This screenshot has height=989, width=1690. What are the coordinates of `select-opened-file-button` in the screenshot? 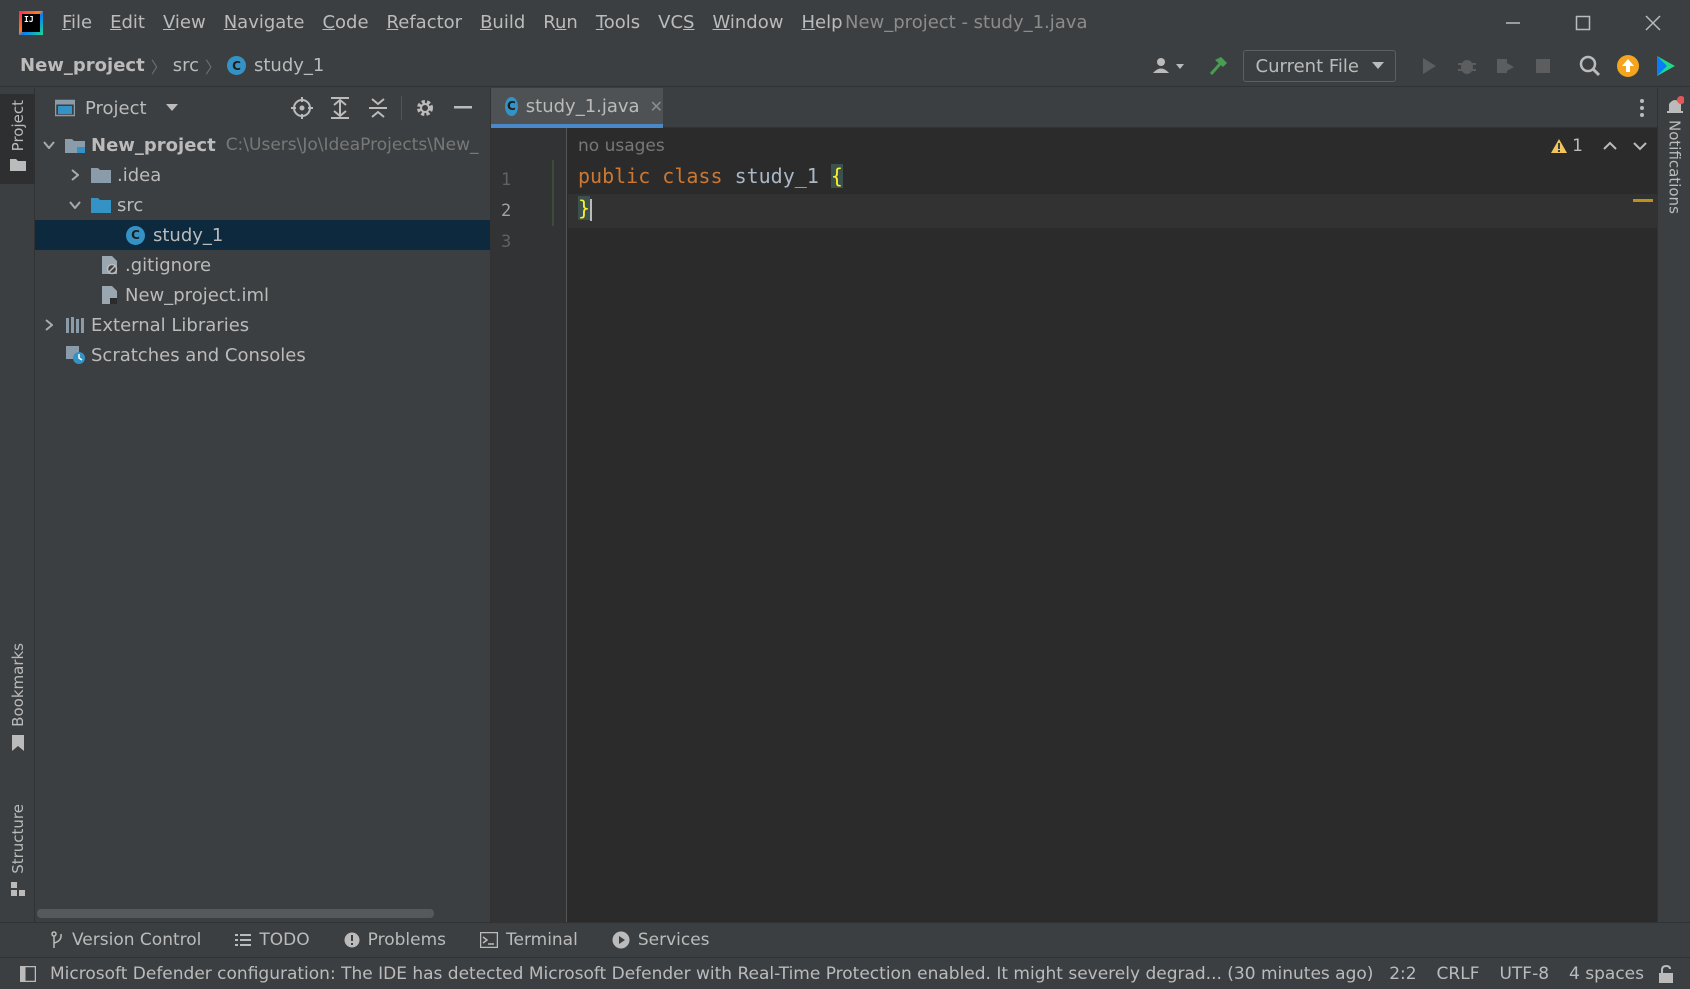 It's located at (302, 108).